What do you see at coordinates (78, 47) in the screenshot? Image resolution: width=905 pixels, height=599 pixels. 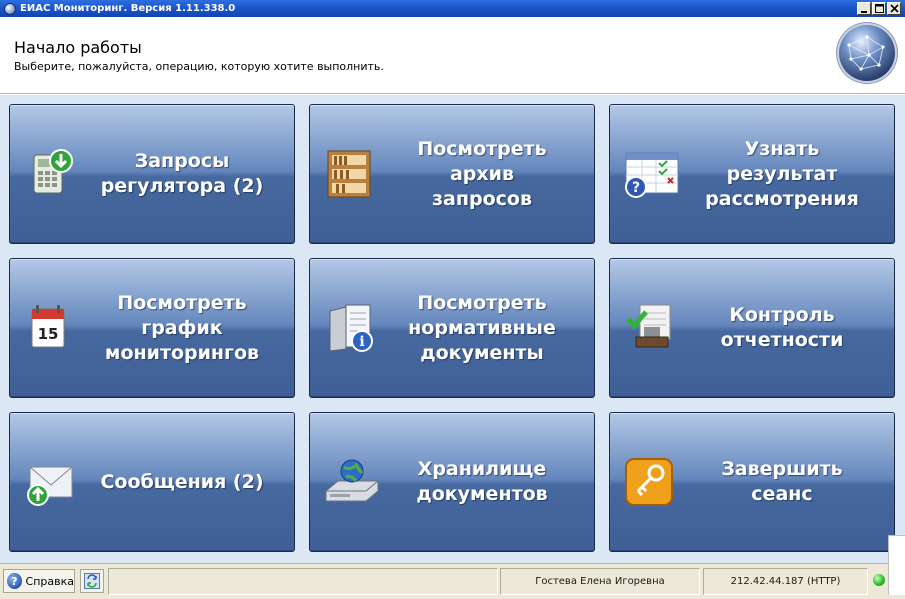 I see `page-title: Начало работы` at bounding box center [78, 47].